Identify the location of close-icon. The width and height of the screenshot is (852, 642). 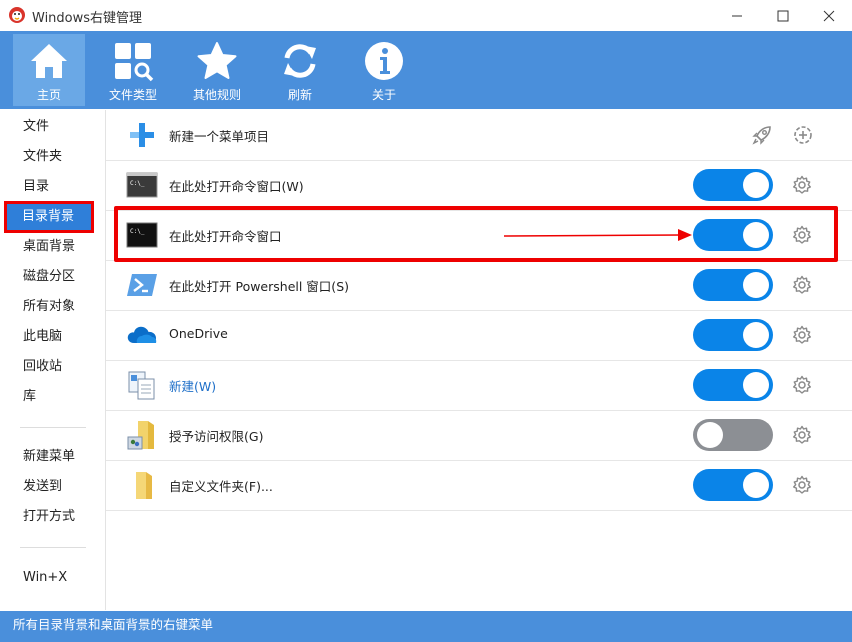
(829, 15).